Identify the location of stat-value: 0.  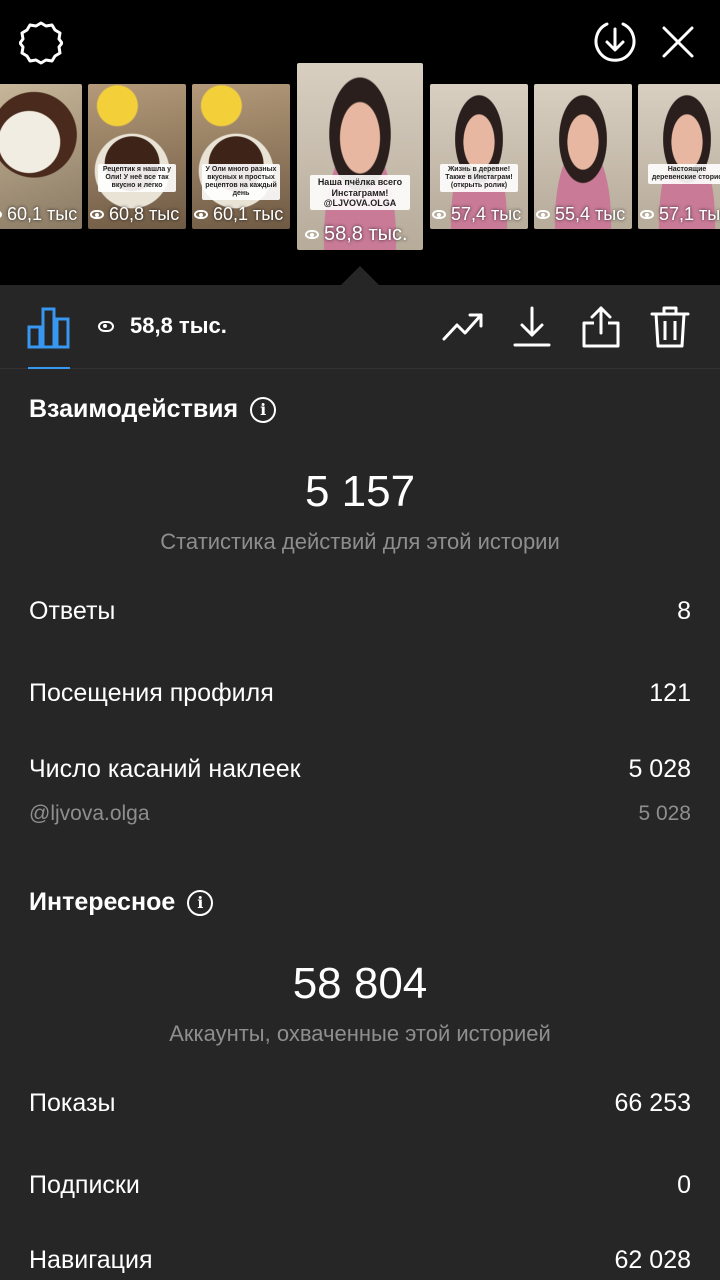
(684, 1185).